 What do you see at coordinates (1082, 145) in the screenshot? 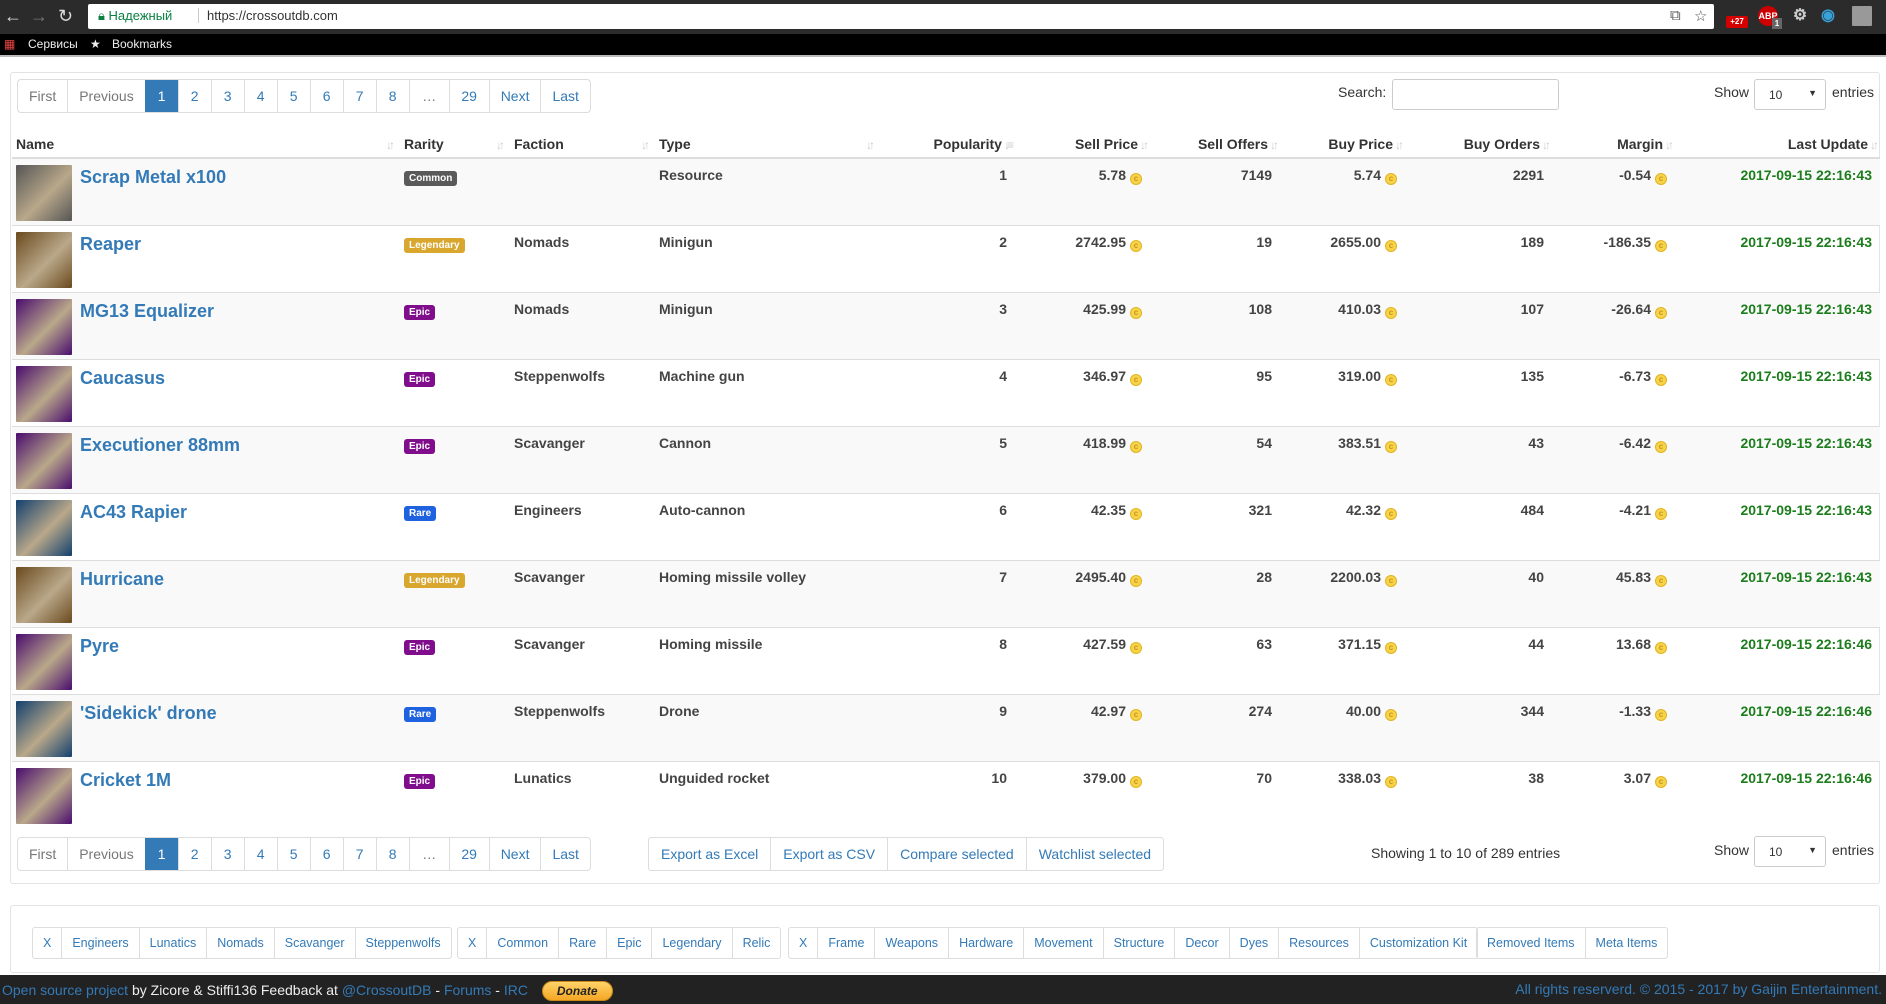
I see `column-header: Sell Price ↓↑` at bounding box center [1082, 145].